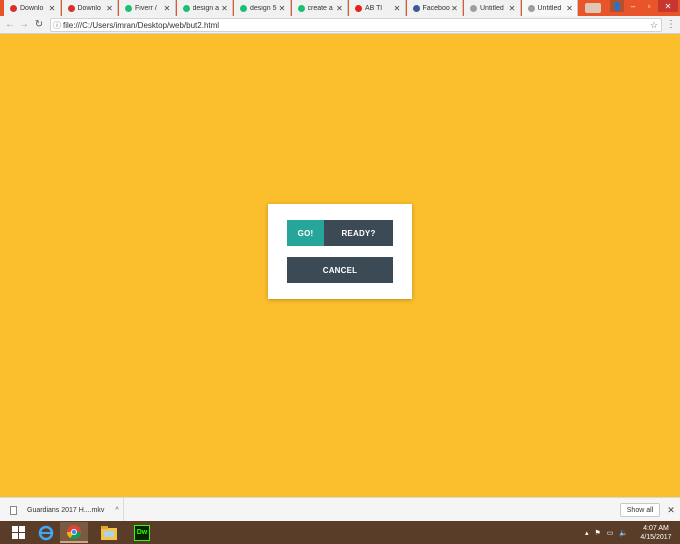 The height and width of the screenshot is (544, 680). I want to click on button-card: GO! READY? CANCEL, so click(340, 251).